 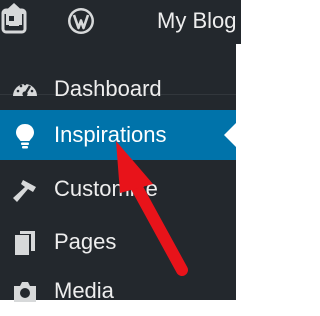 What do you see at coordinates (25, 136) in the screenshot?
I see `lightbulb-icon` at bounding box center [25, 136].